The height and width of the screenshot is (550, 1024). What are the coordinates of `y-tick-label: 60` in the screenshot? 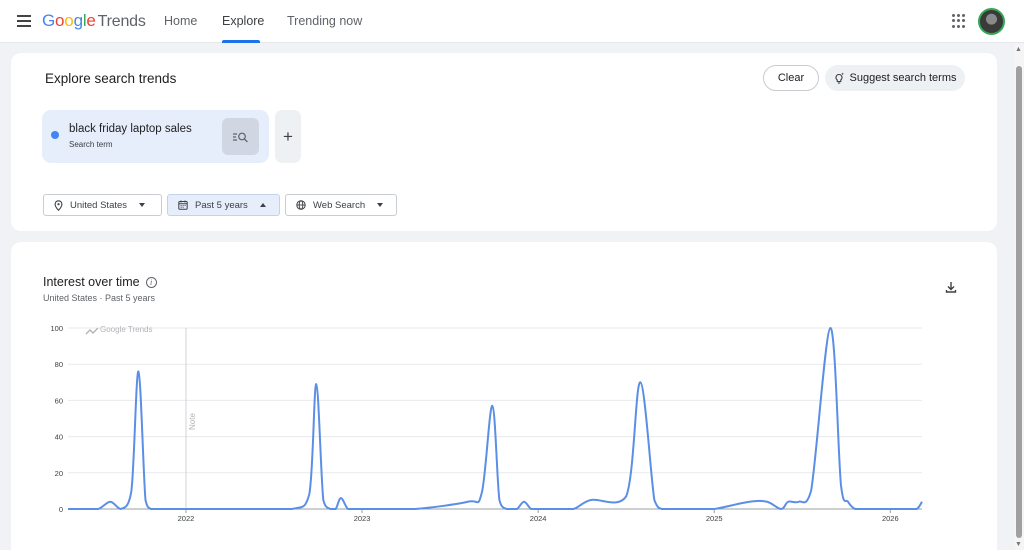 It's located at (59, 400).